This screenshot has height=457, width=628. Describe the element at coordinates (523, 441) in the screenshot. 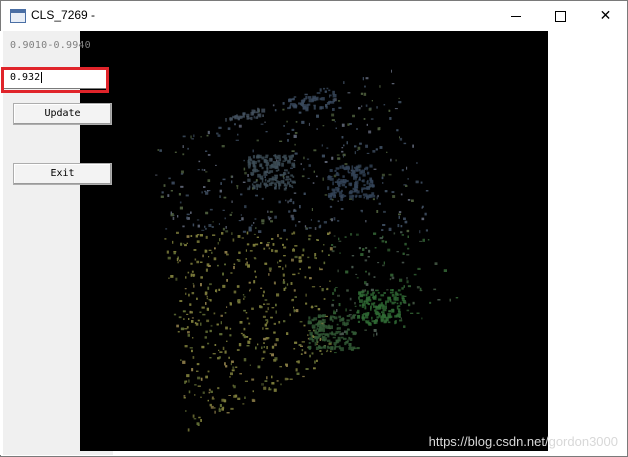

I see `watermark-text: https://blog.csdn.net/gordon3000` at that location.